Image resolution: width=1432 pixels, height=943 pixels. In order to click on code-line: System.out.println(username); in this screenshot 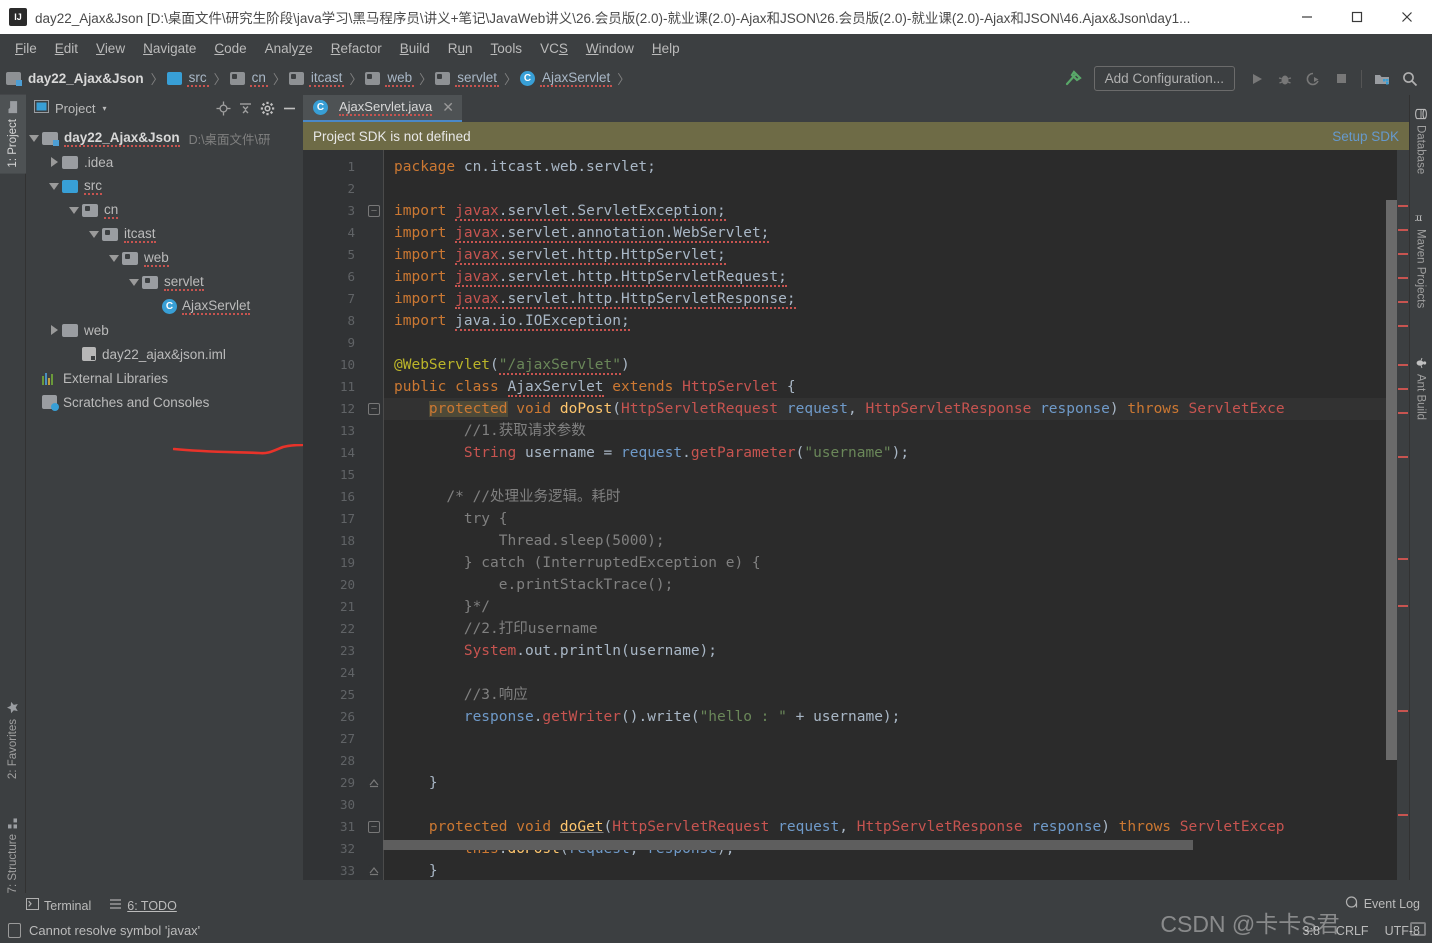, I will do `click(890, 651)`.